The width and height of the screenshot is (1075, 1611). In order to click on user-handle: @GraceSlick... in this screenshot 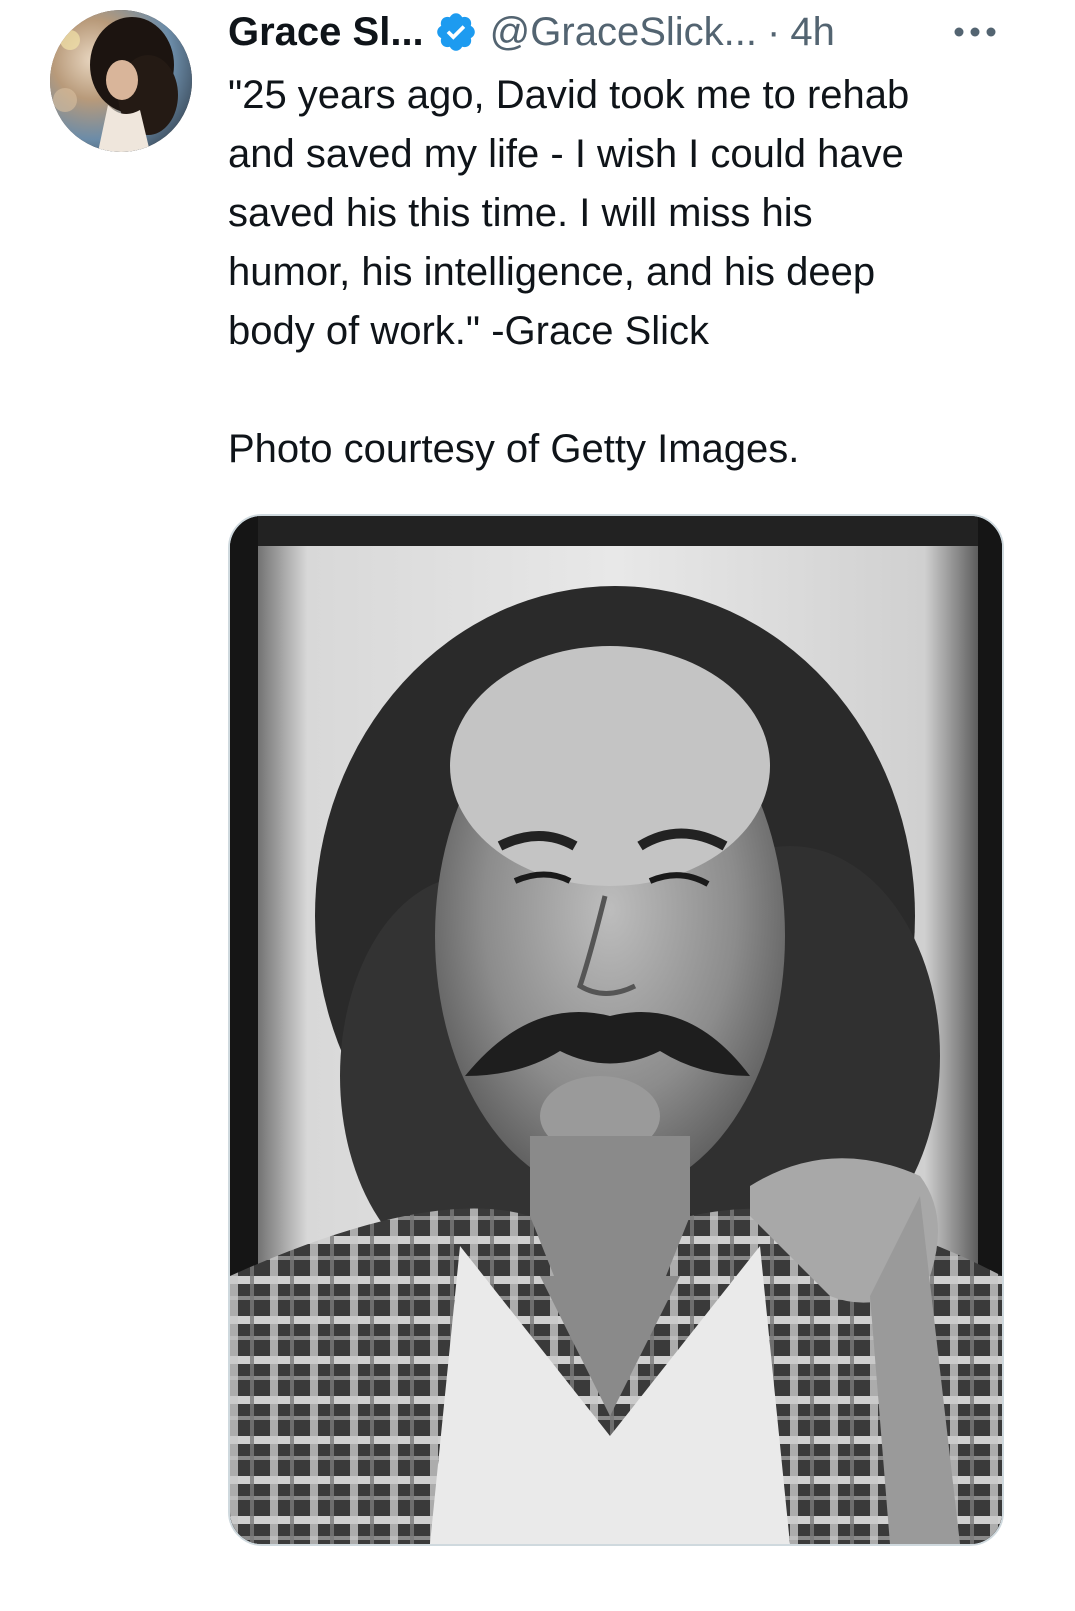, I will do `click(623, 32)`.